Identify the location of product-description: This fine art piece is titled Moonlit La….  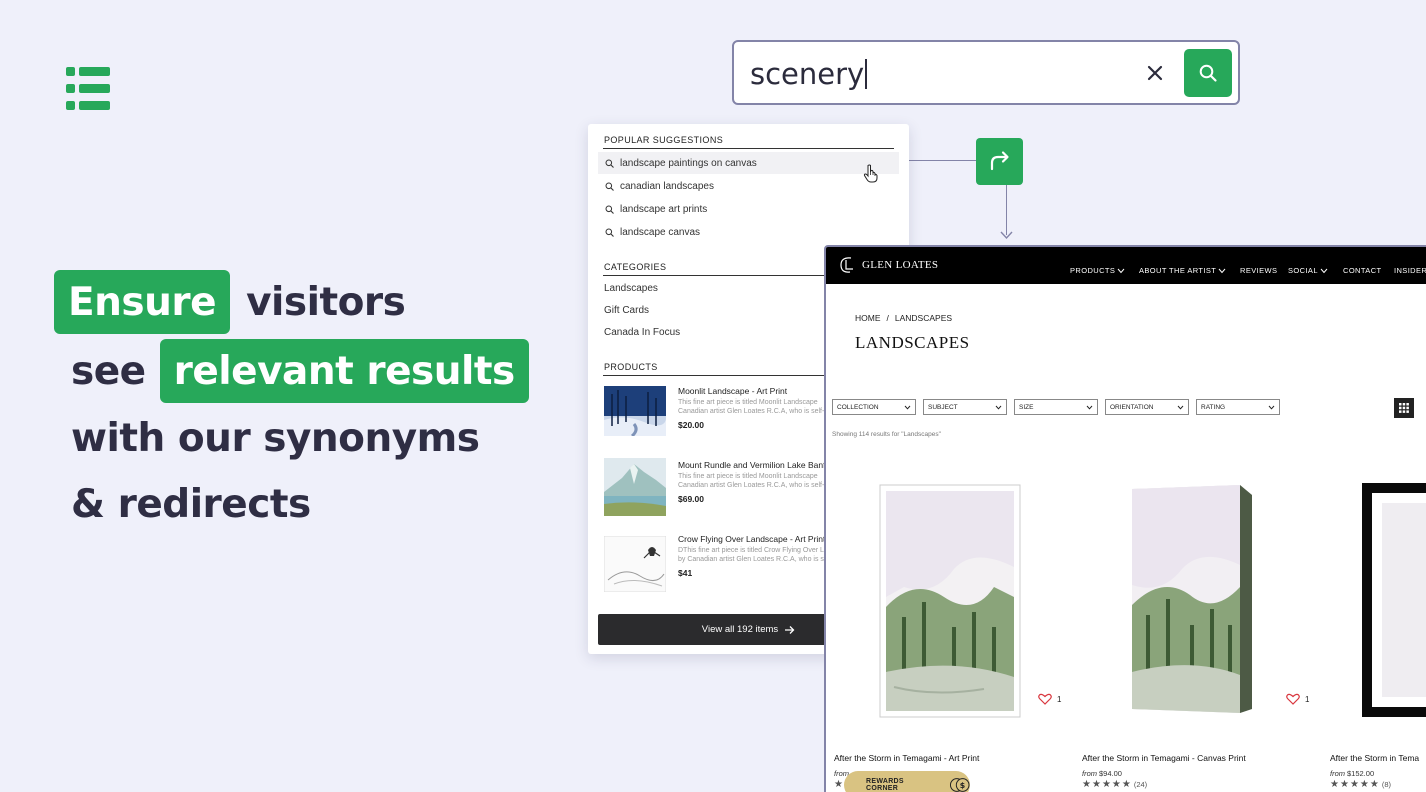
(751, 407).